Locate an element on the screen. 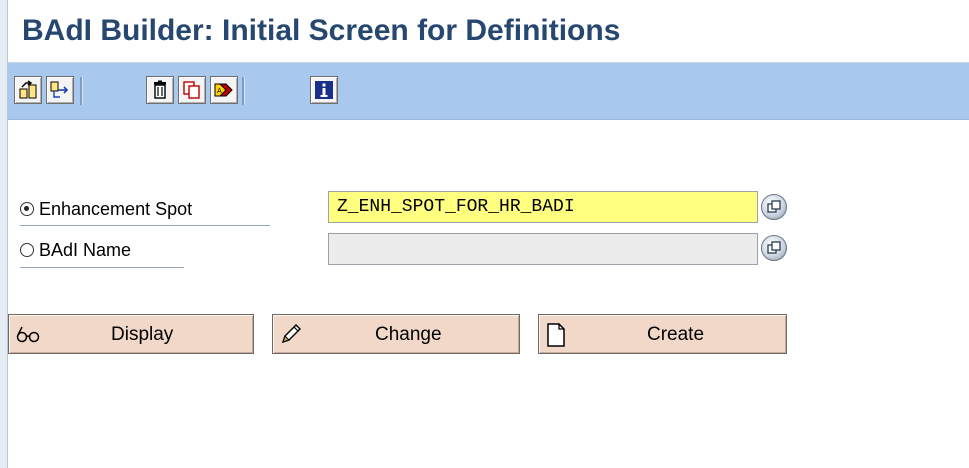 The image size is (969, 468). rename-button: A is located at coordinates (224, 90).